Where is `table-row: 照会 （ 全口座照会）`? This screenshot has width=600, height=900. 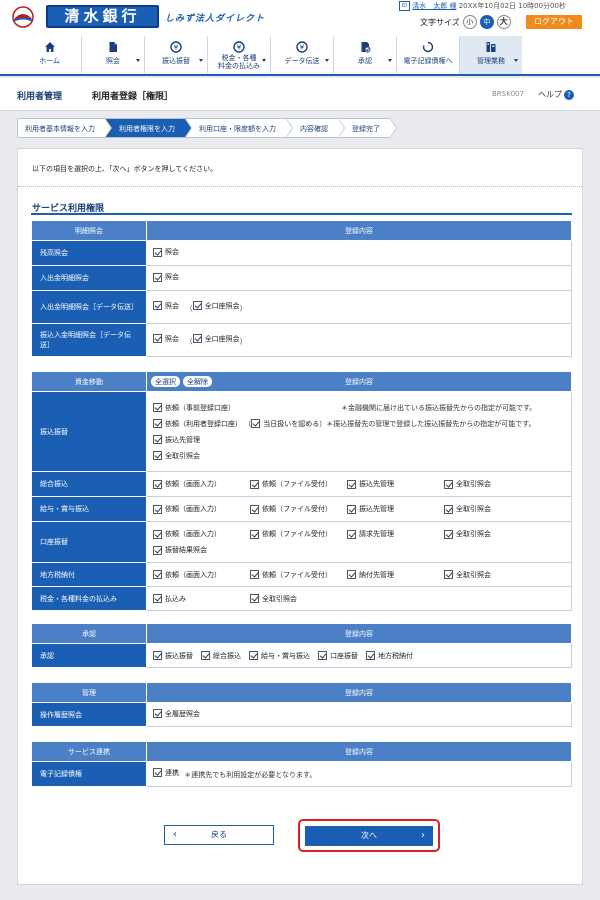 table-row: 照会 （ 全口座照会） is located at coordinates (359, 307).